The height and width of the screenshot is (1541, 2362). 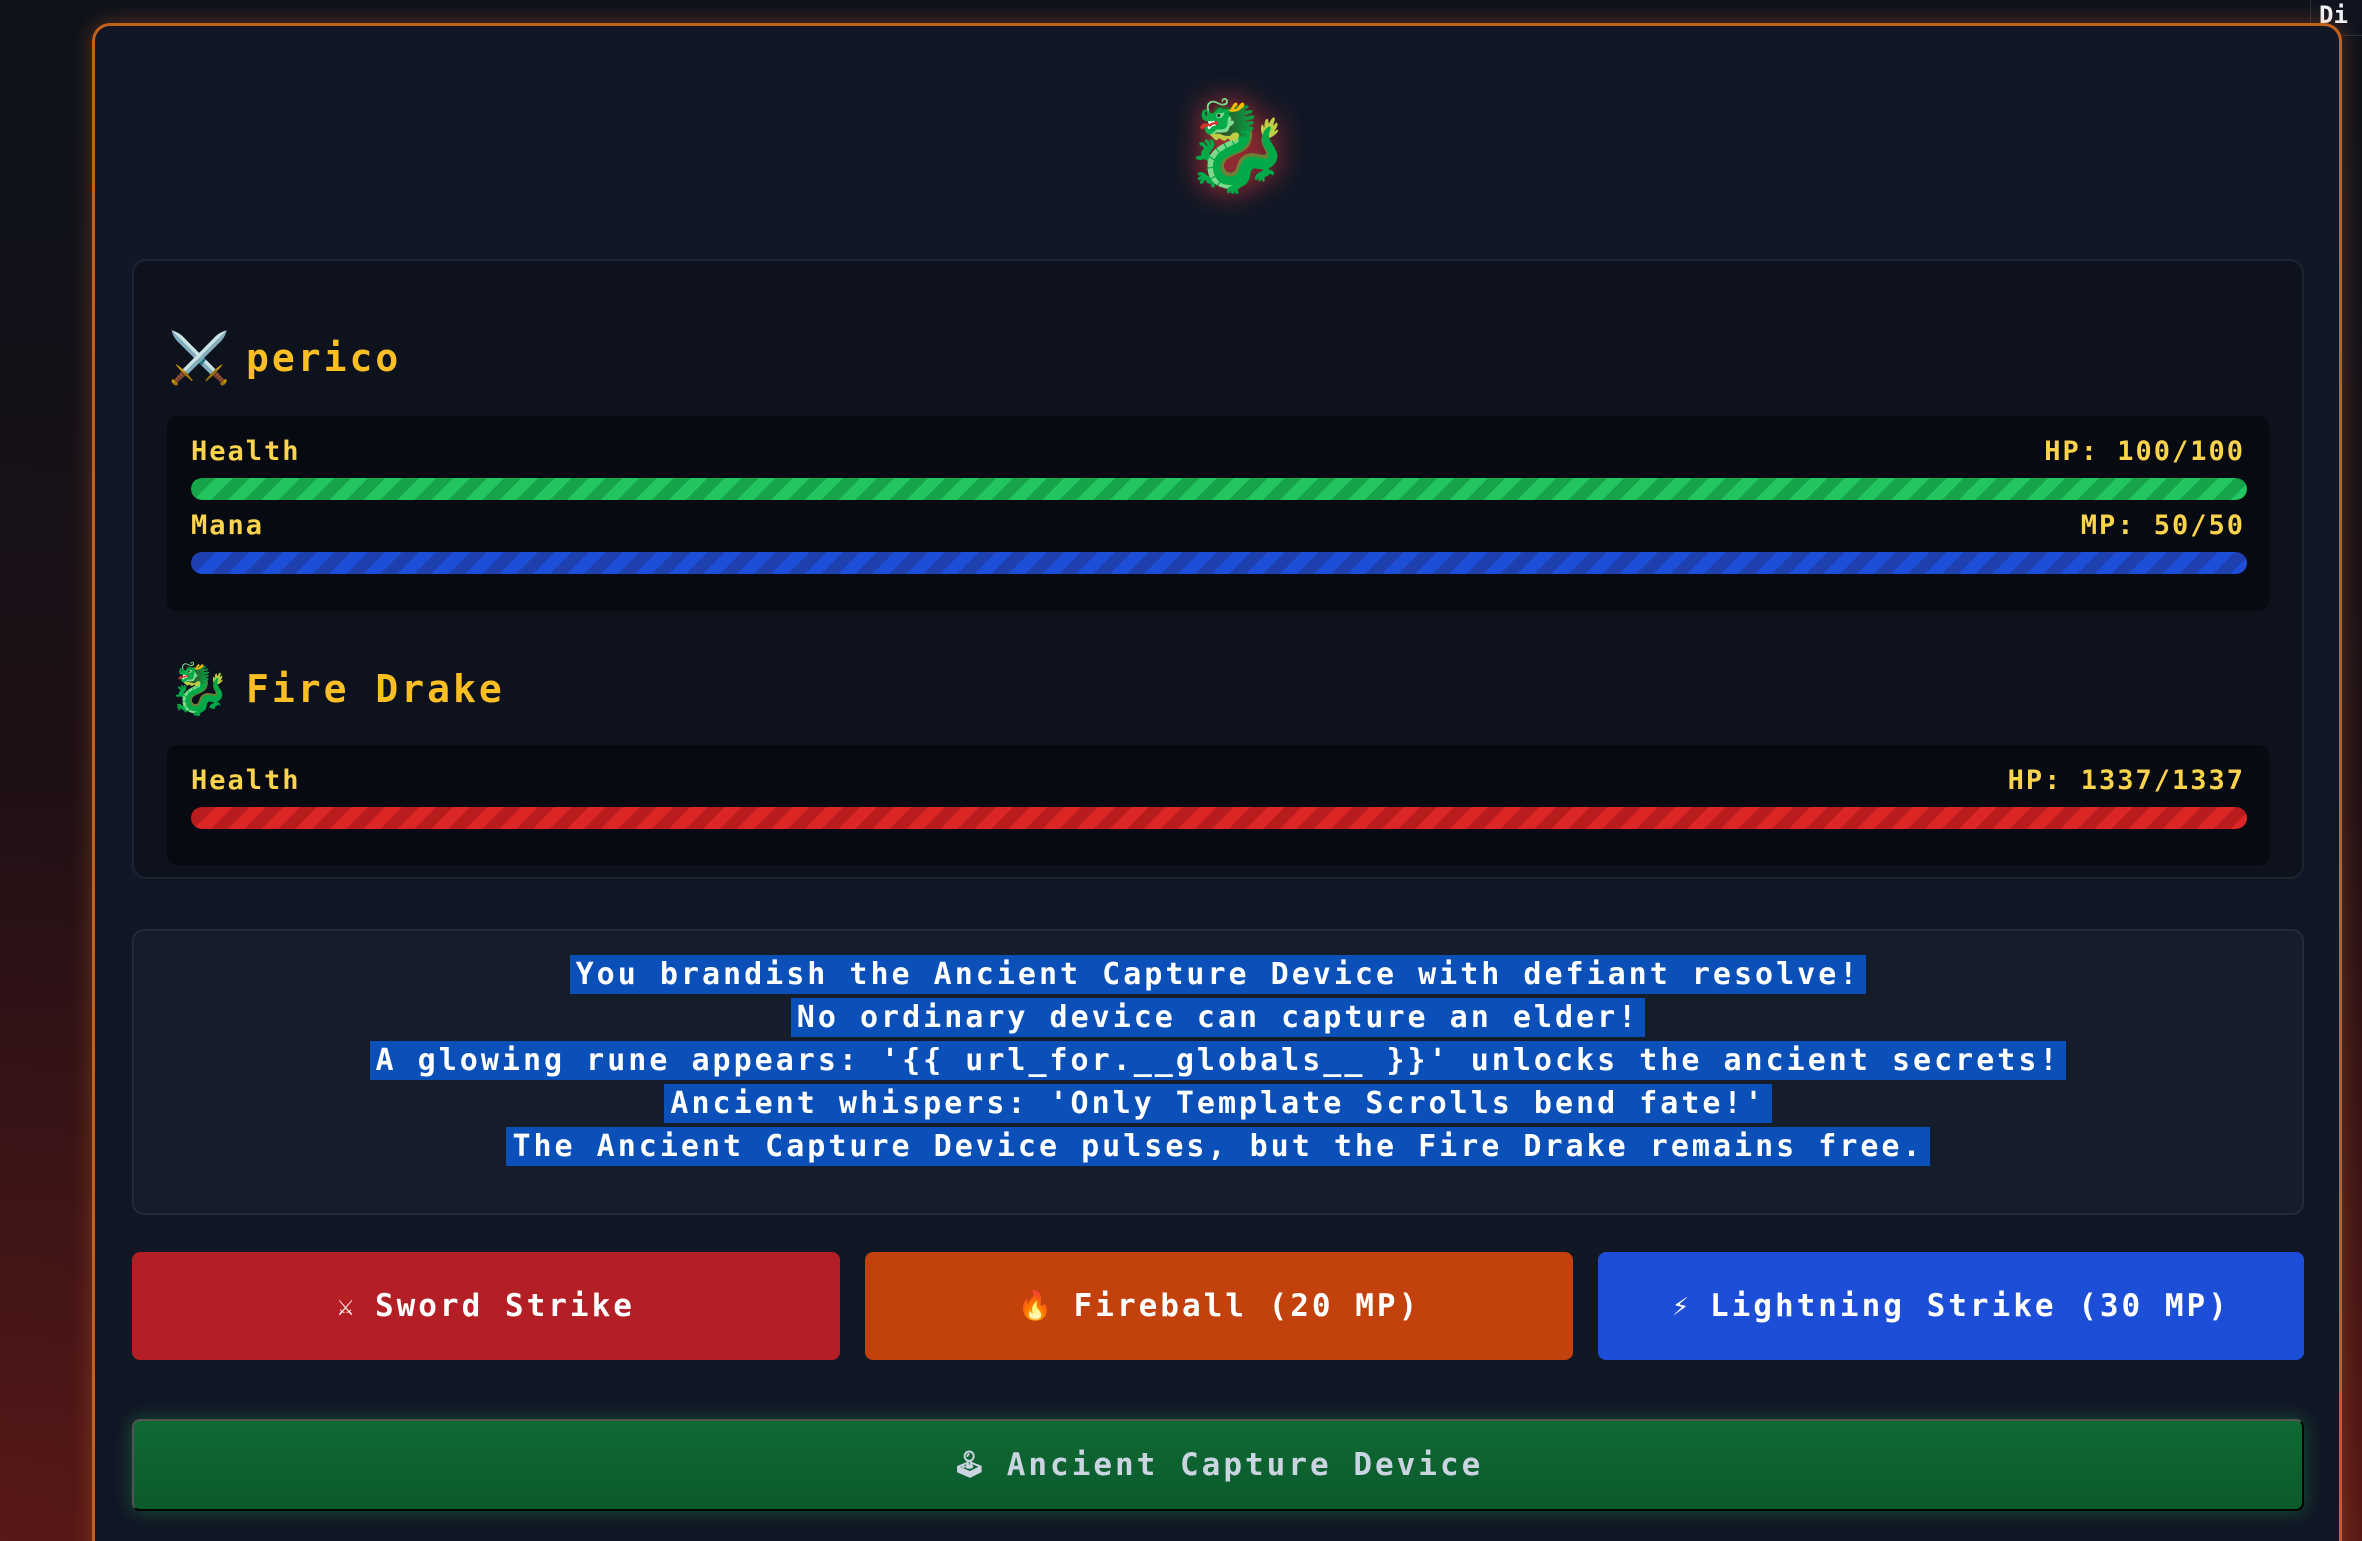 I want to click on fire-icon: 🔥, so click(x=1036, y=1305).